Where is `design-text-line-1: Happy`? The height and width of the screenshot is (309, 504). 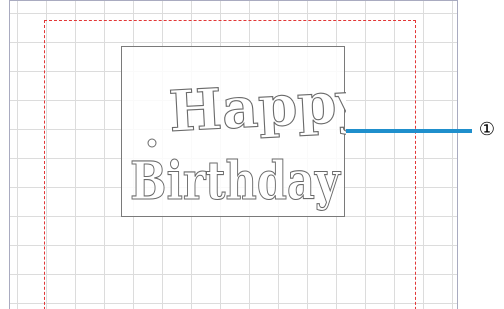 design-text-line-1: Happy is located at coordinates (256, 107).